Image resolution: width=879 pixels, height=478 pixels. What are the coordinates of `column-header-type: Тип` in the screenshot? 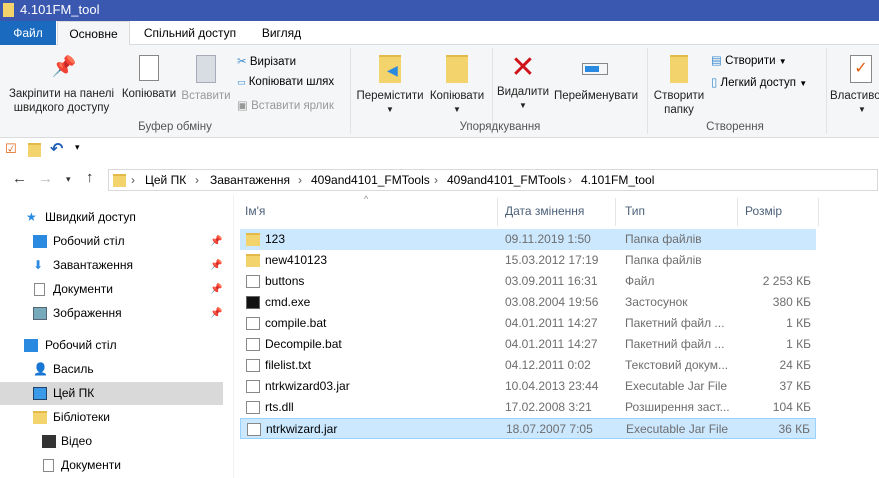 It's located at (635, 211).